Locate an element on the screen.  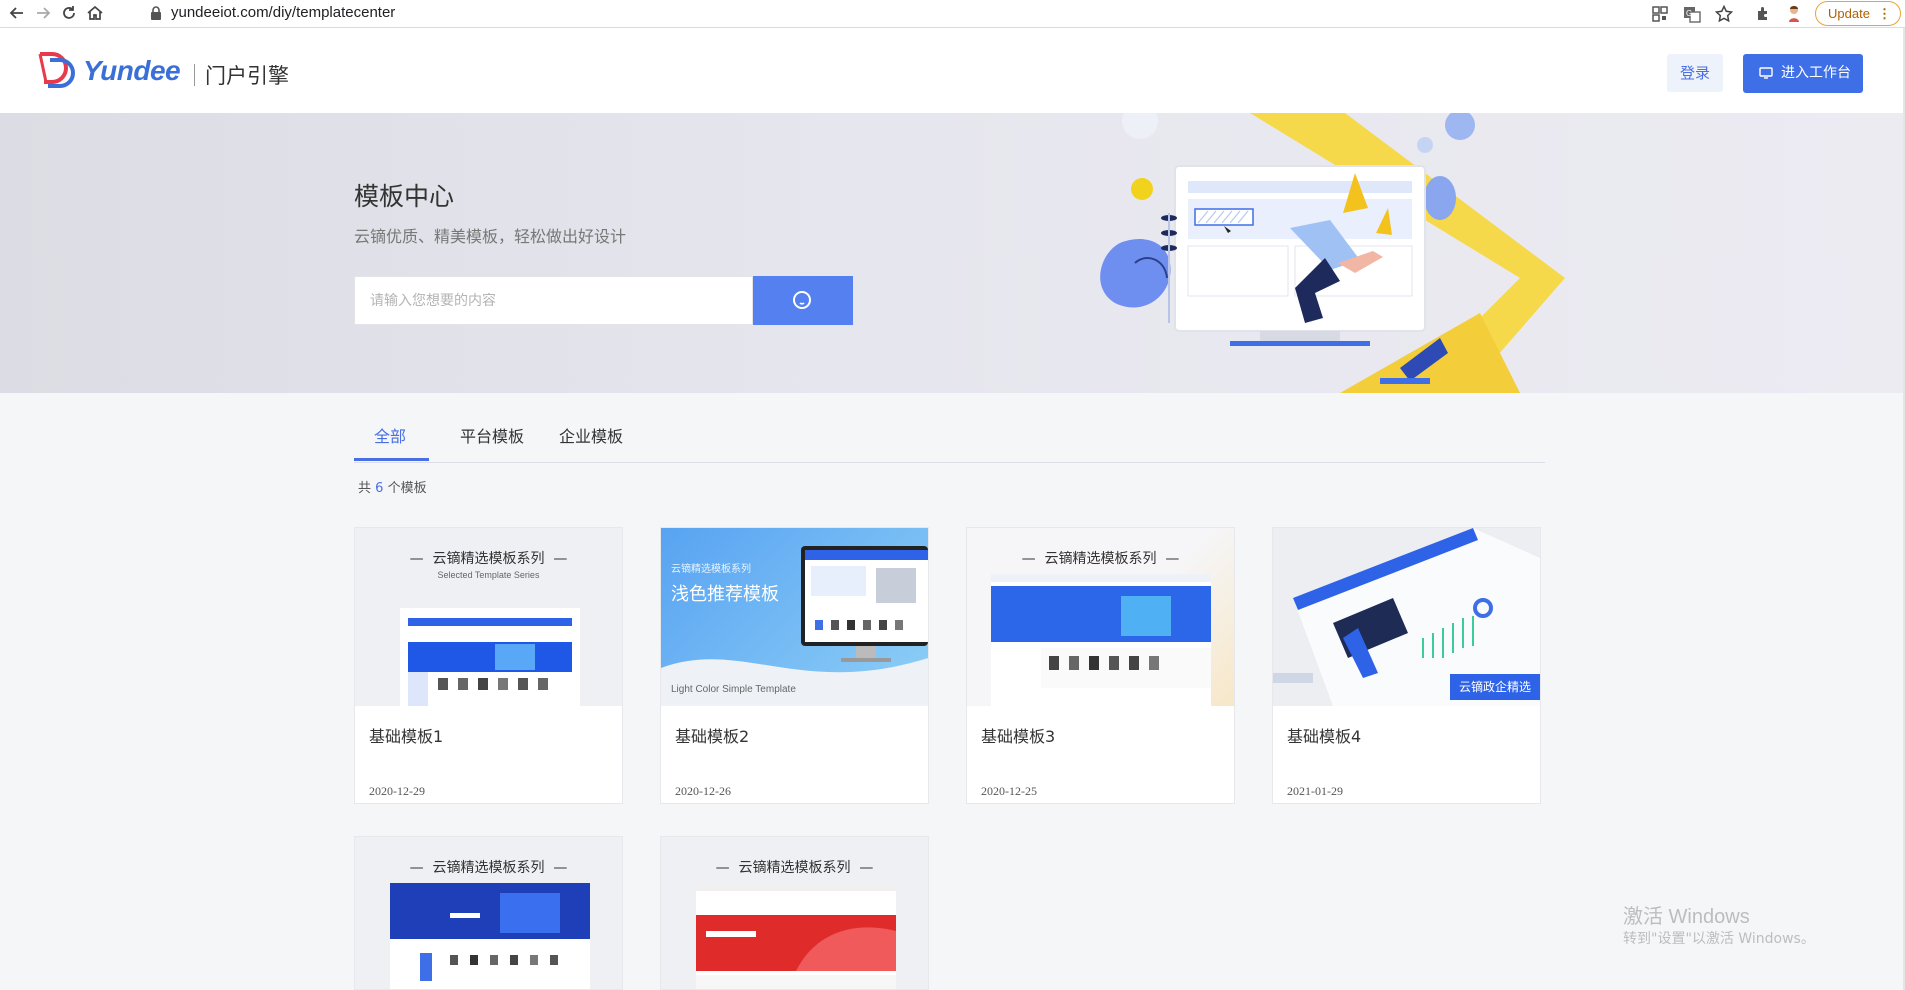
search-icon is located at coordinates (802, 300).